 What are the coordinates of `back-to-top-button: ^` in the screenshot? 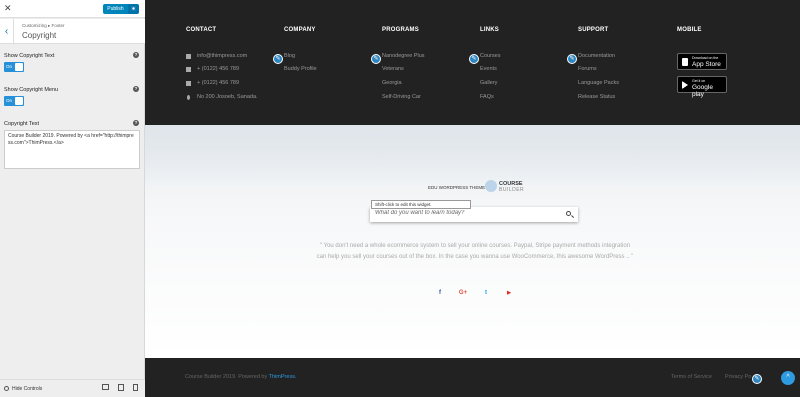 It's located at (788, 378).